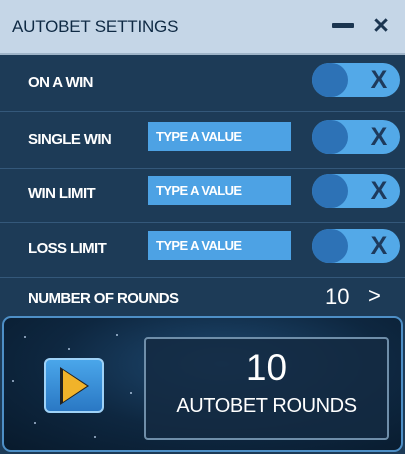 The image size is (405, 454). Describe the element at coordinates (70, 139) in the screenshot. I see `single-win-label: SINGLE WIN` at that location.